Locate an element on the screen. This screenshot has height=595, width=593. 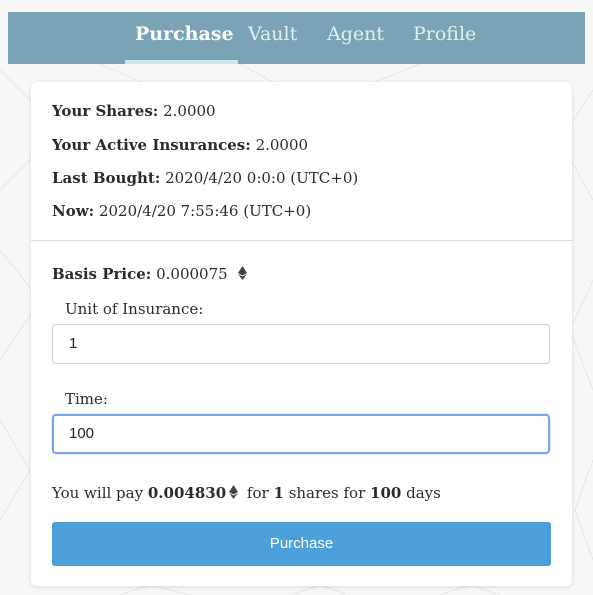
shares-label: Your Shares: is located at coordinates (105, 111).